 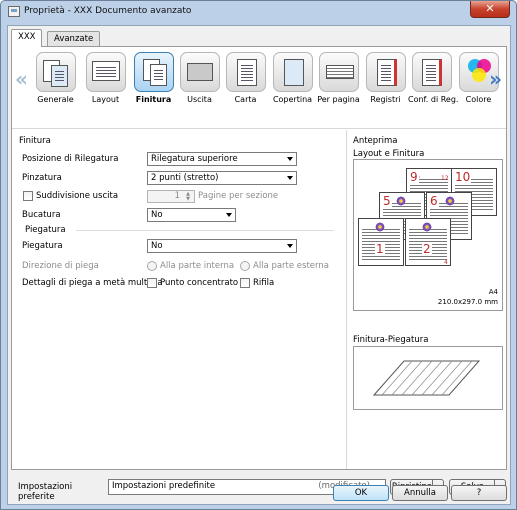 I want to click on category-registri: Registri, so click(x=385, y=78).